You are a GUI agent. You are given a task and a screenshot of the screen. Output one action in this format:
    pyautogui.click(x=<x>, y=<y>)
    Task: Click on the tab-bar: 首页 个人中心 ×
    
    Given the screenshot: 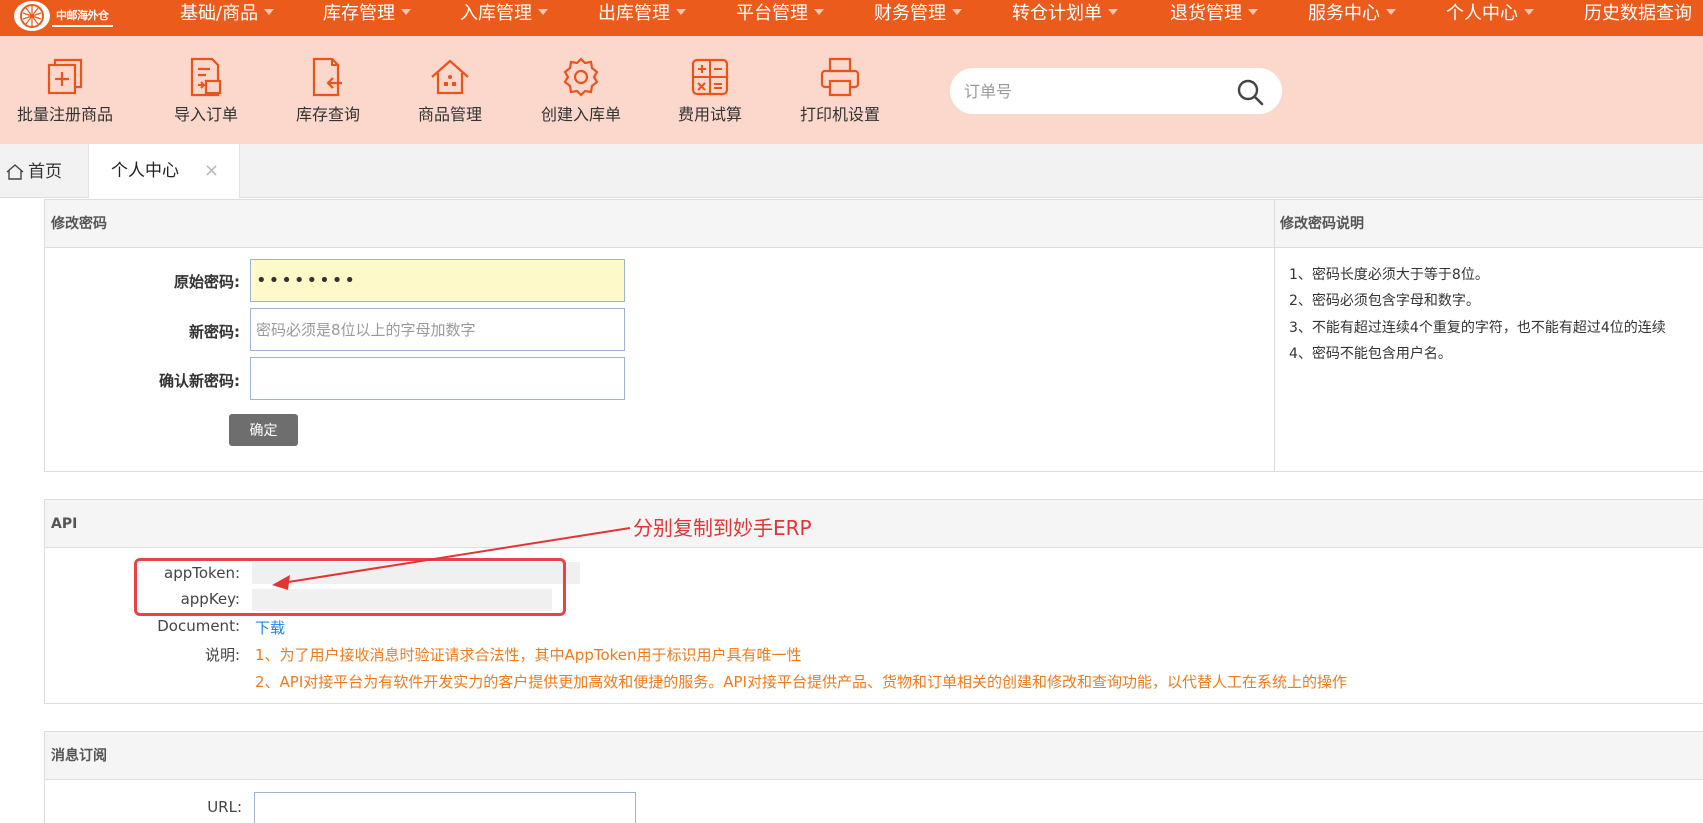 What is the action you would take?
    pyautogui.click(x=851, y=171)
    